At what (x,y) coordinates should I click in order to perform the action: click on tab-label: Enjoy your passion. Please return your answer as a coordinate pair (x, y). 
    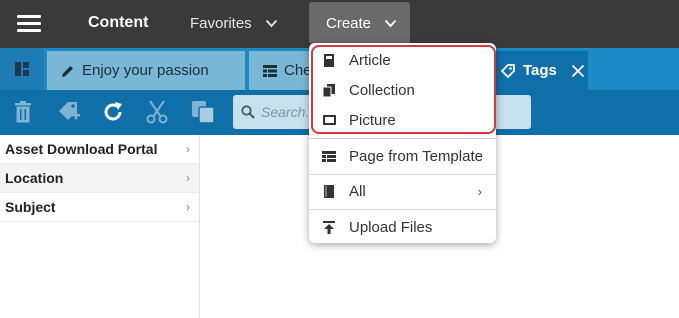
    Looking at the image, I should click on (145, 70).